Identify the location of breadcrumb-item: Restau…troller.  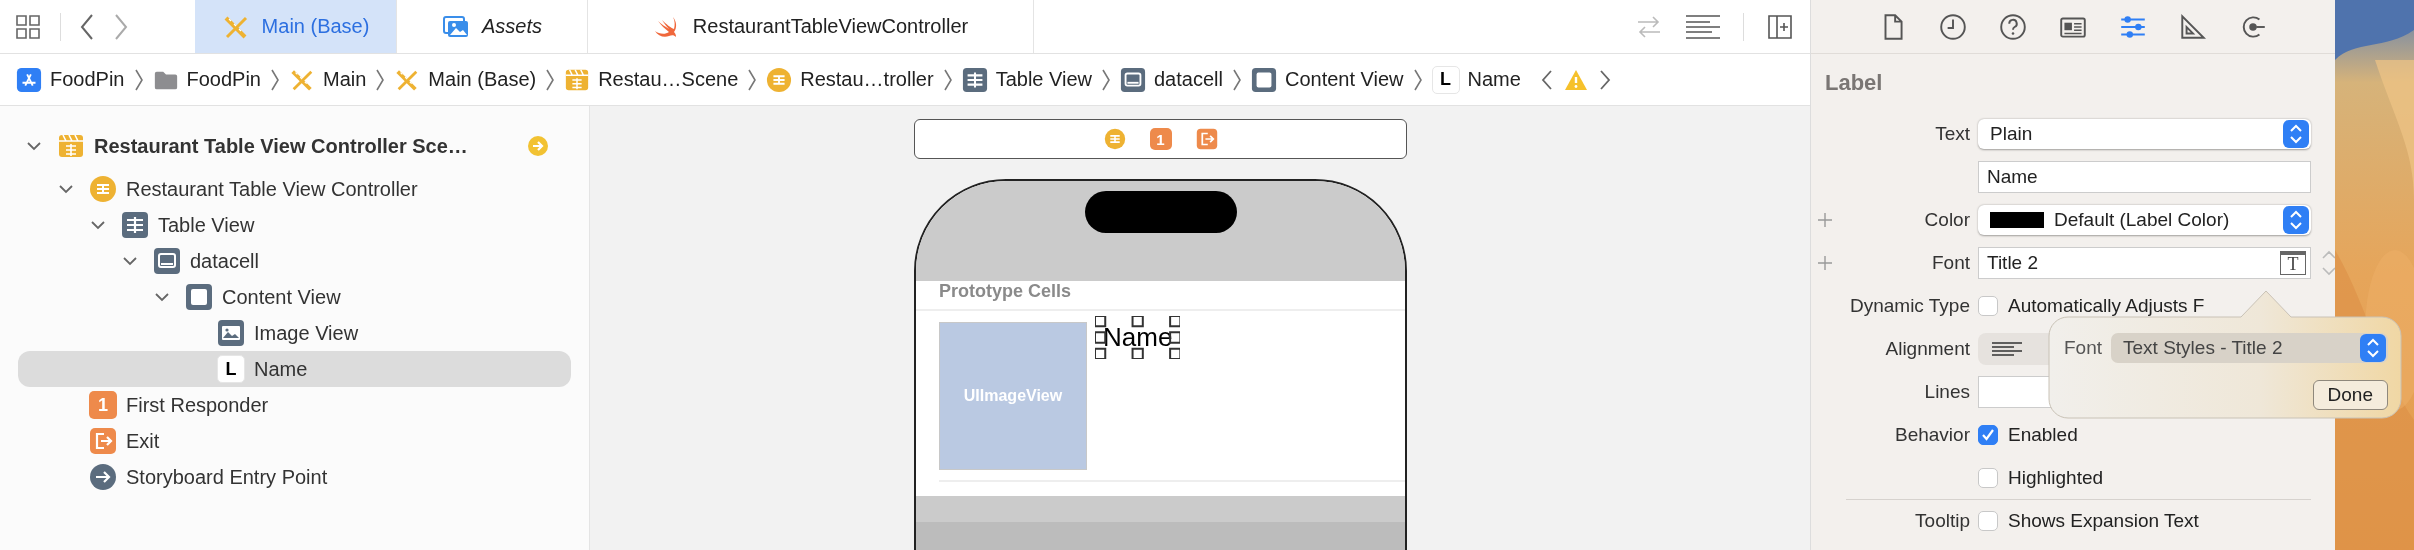
(850, 79).